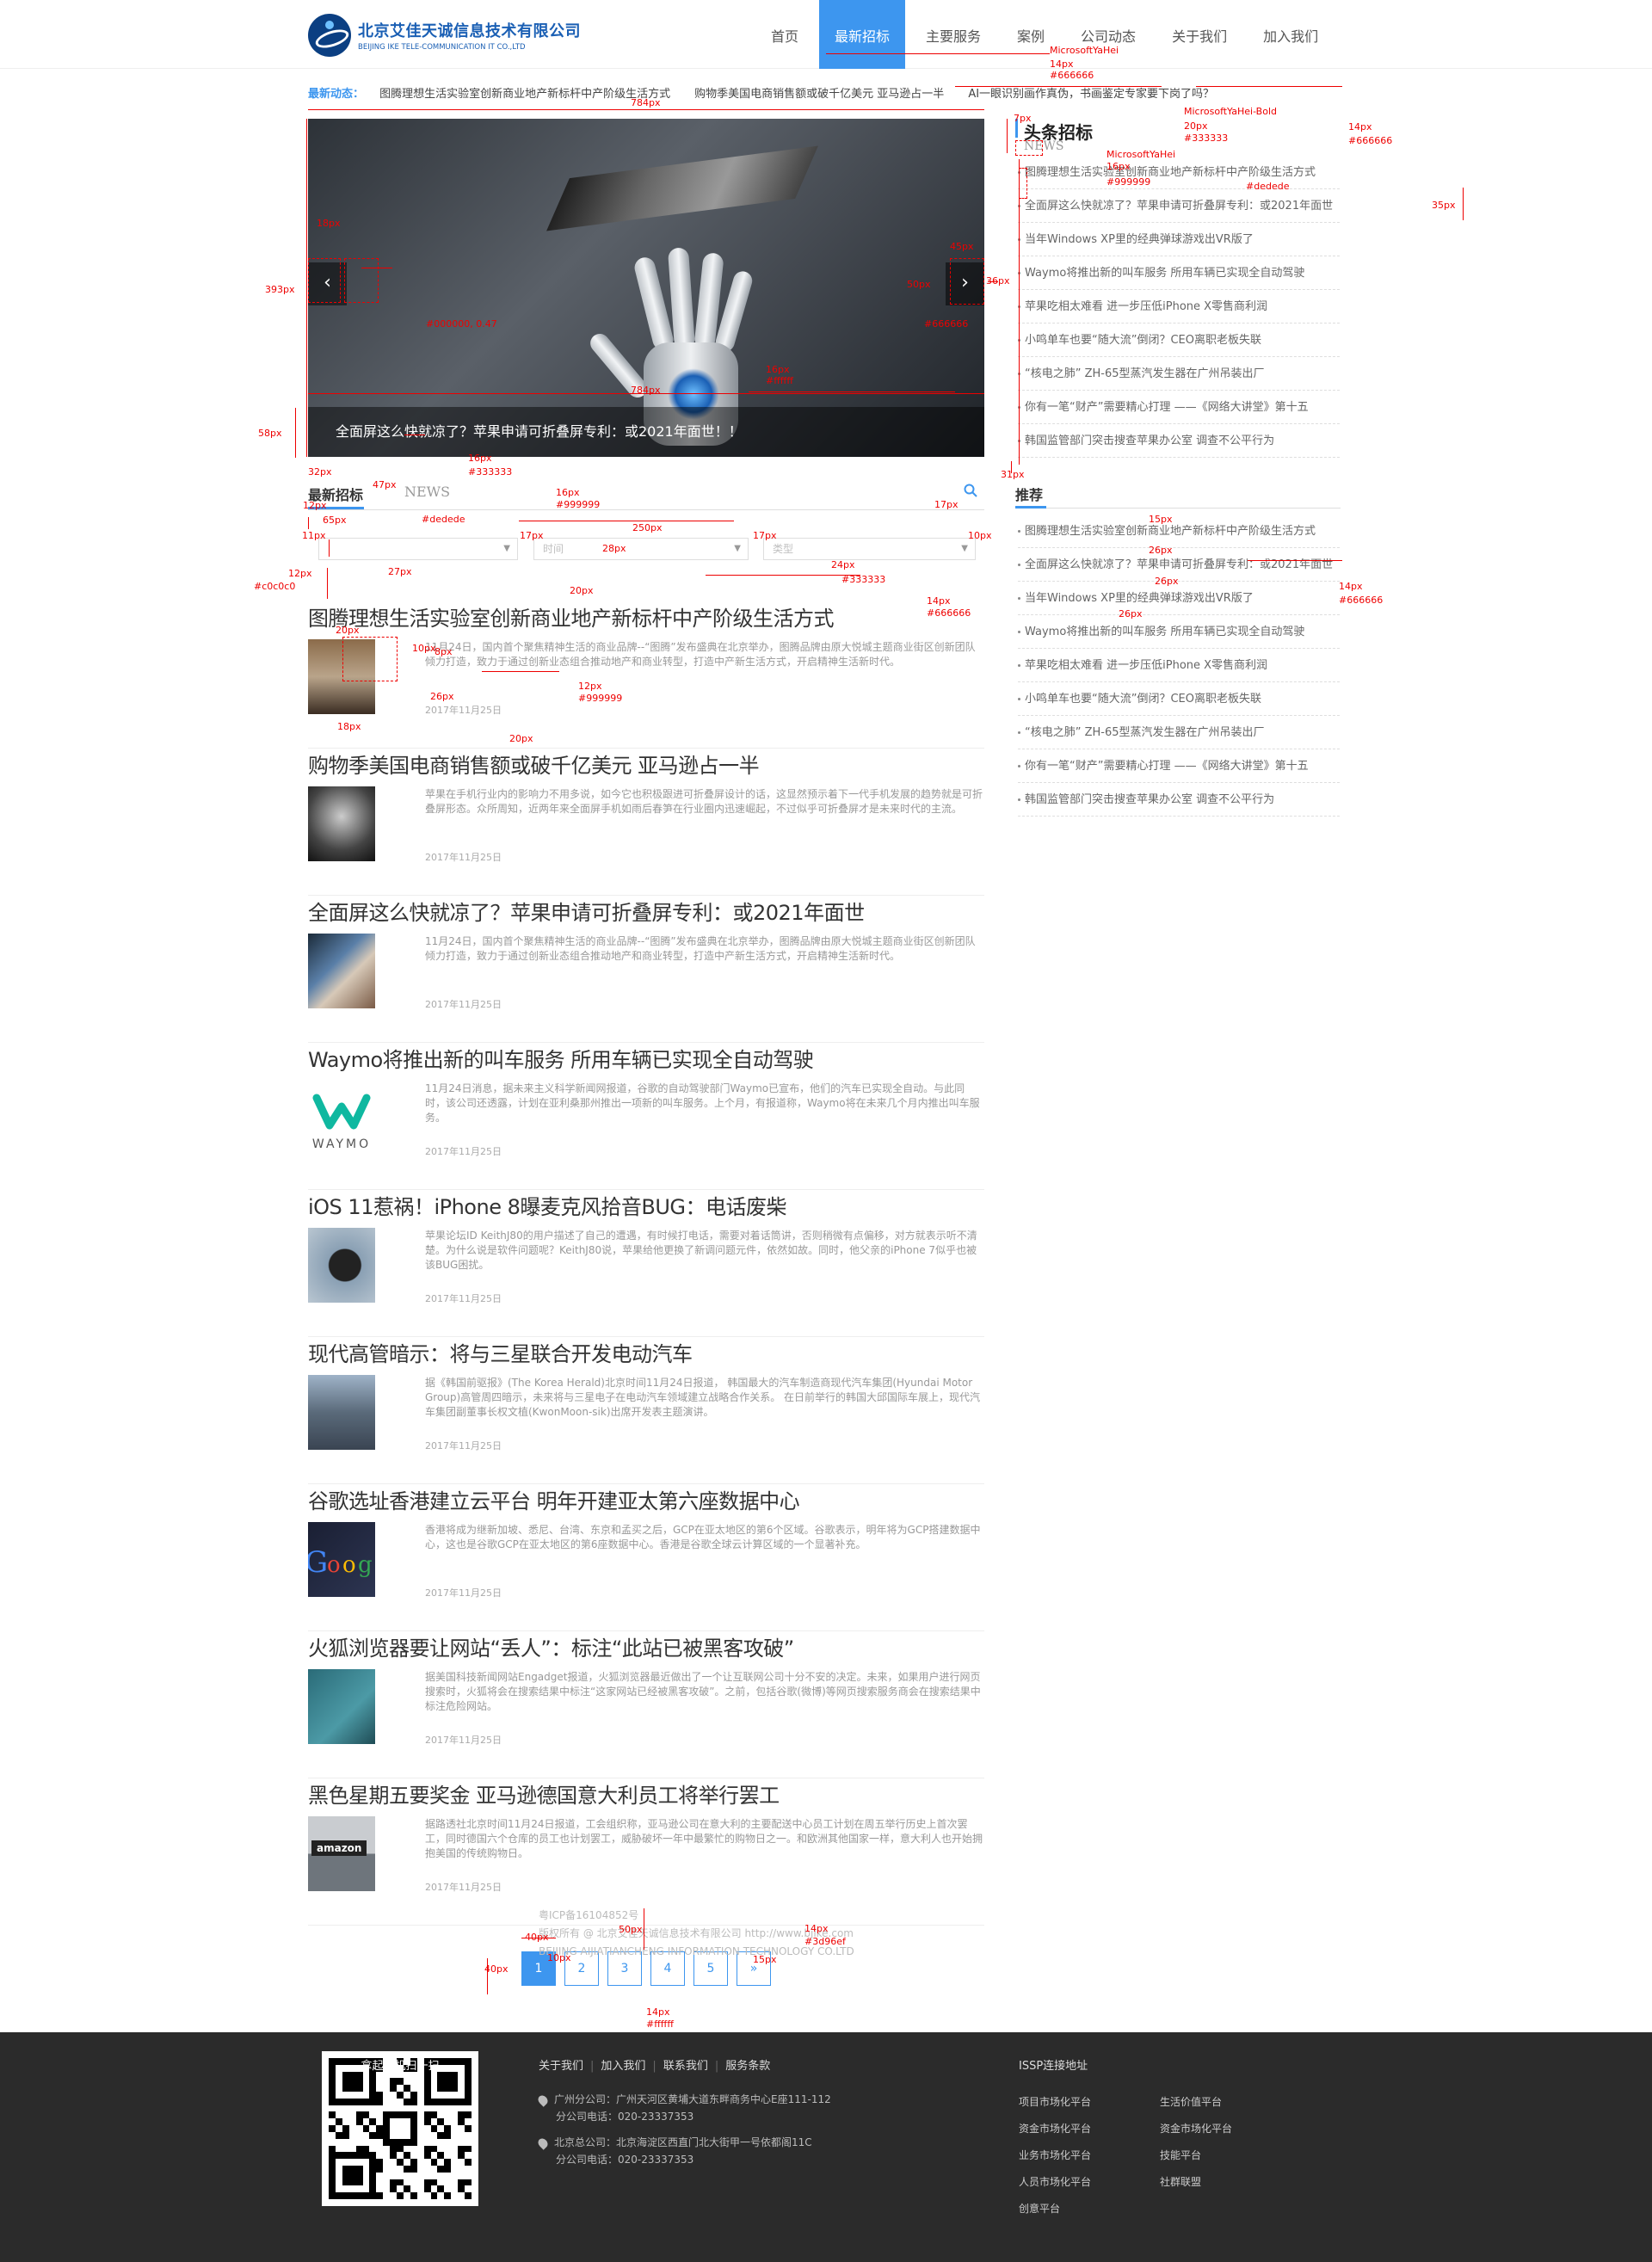 This screenshot has height=2262, width=1652. I want to click on ticker-item: AI一眼识别画作真伪，书画鉴定专家要下岗了吗？, so click(1091, 95).